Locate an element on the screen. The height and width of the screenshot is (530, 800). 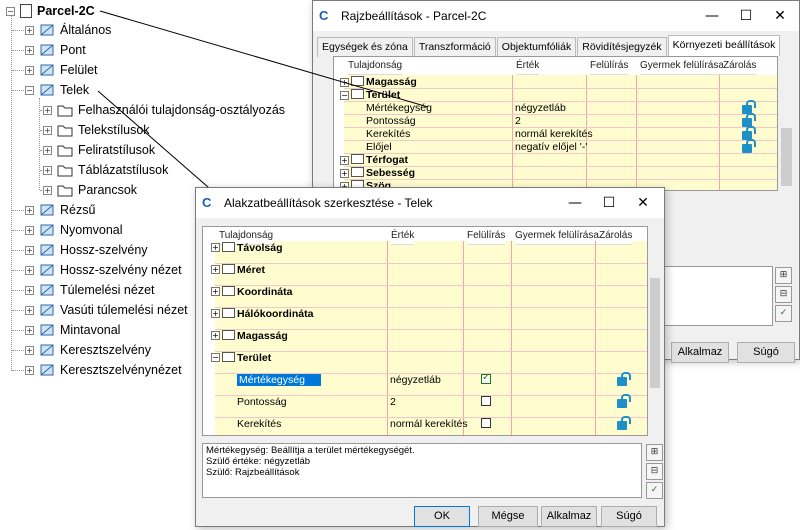
cancel-button: Mégse is located at coordinates (508, 516).